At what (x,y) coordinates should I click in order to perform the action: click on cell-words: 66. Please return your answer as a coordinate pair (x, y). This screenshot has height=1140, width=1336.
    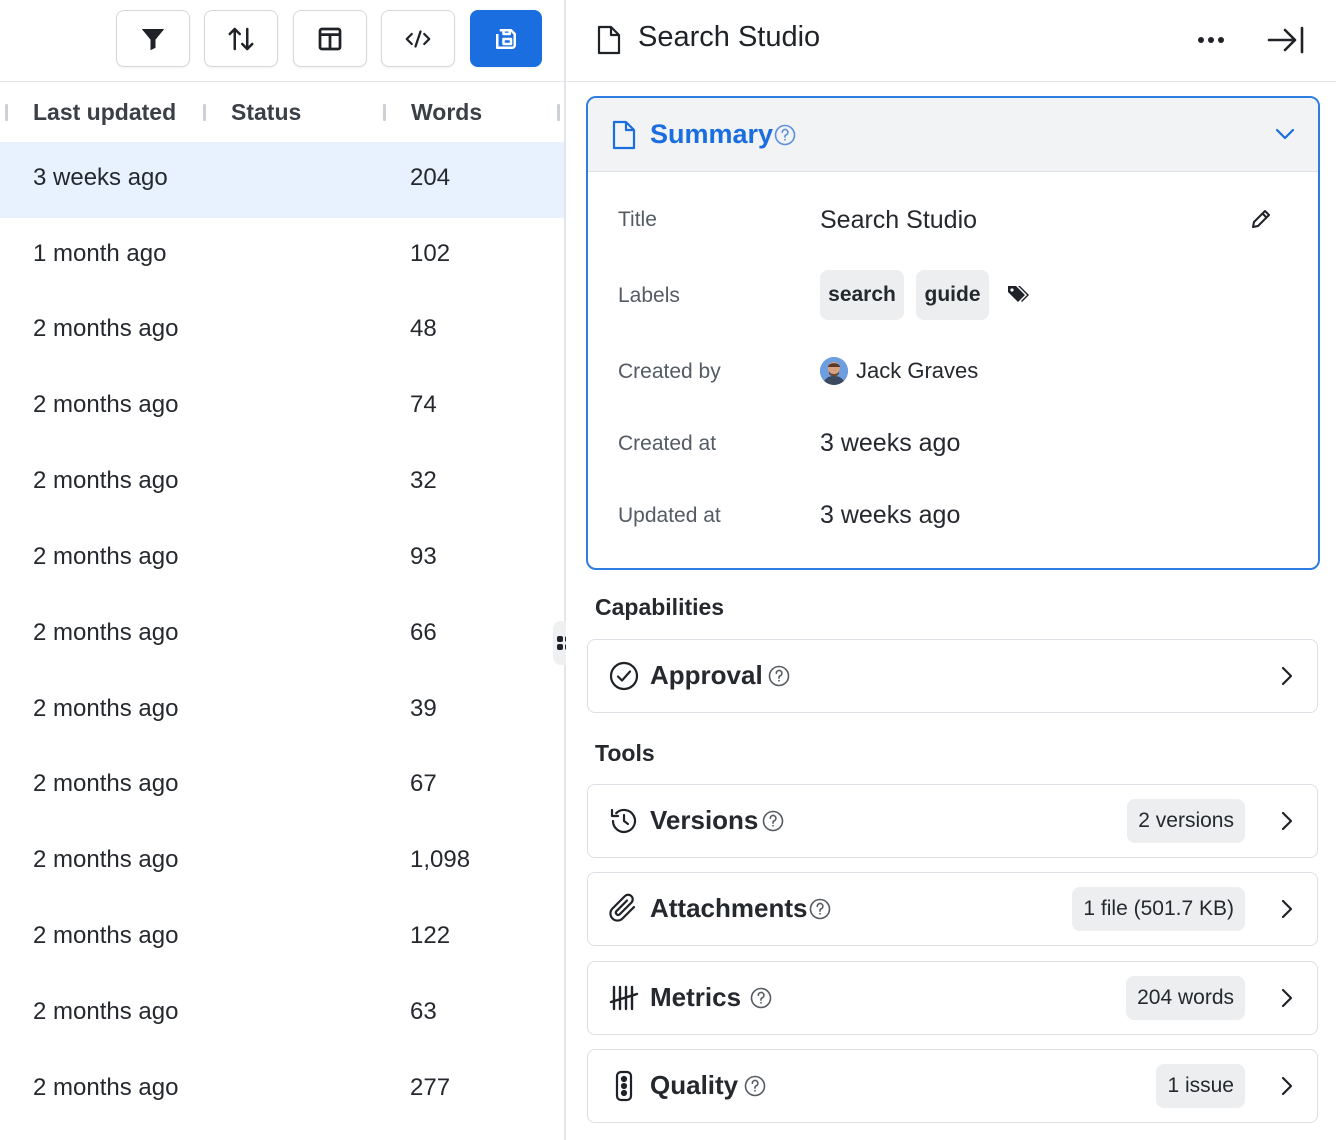
    Looking at the image, I should click on (423, 632).